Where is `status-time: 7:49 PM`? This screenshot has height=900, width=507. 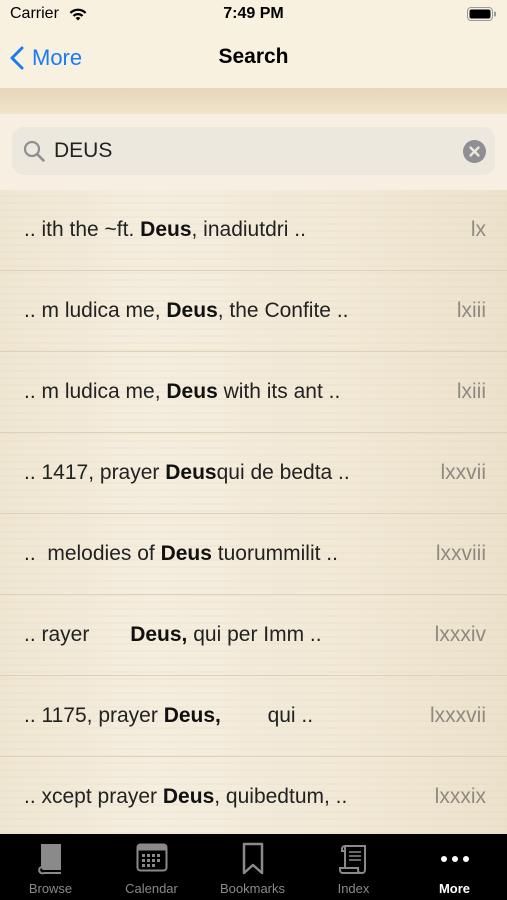 status-time: 7:49 PM is located at coordinates (253, 13).